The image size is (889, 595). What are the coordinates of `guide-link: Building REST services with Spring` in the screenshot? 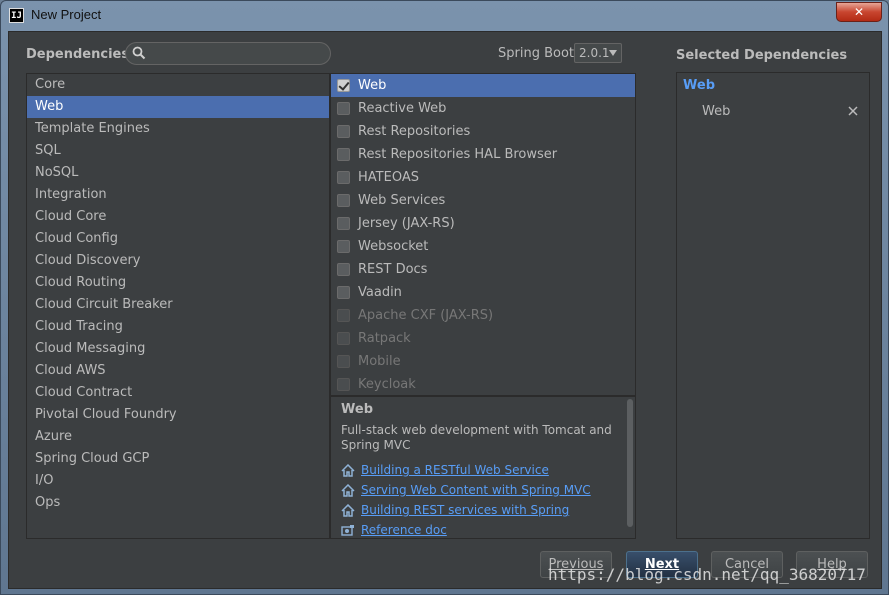 It's located at (465, 510).